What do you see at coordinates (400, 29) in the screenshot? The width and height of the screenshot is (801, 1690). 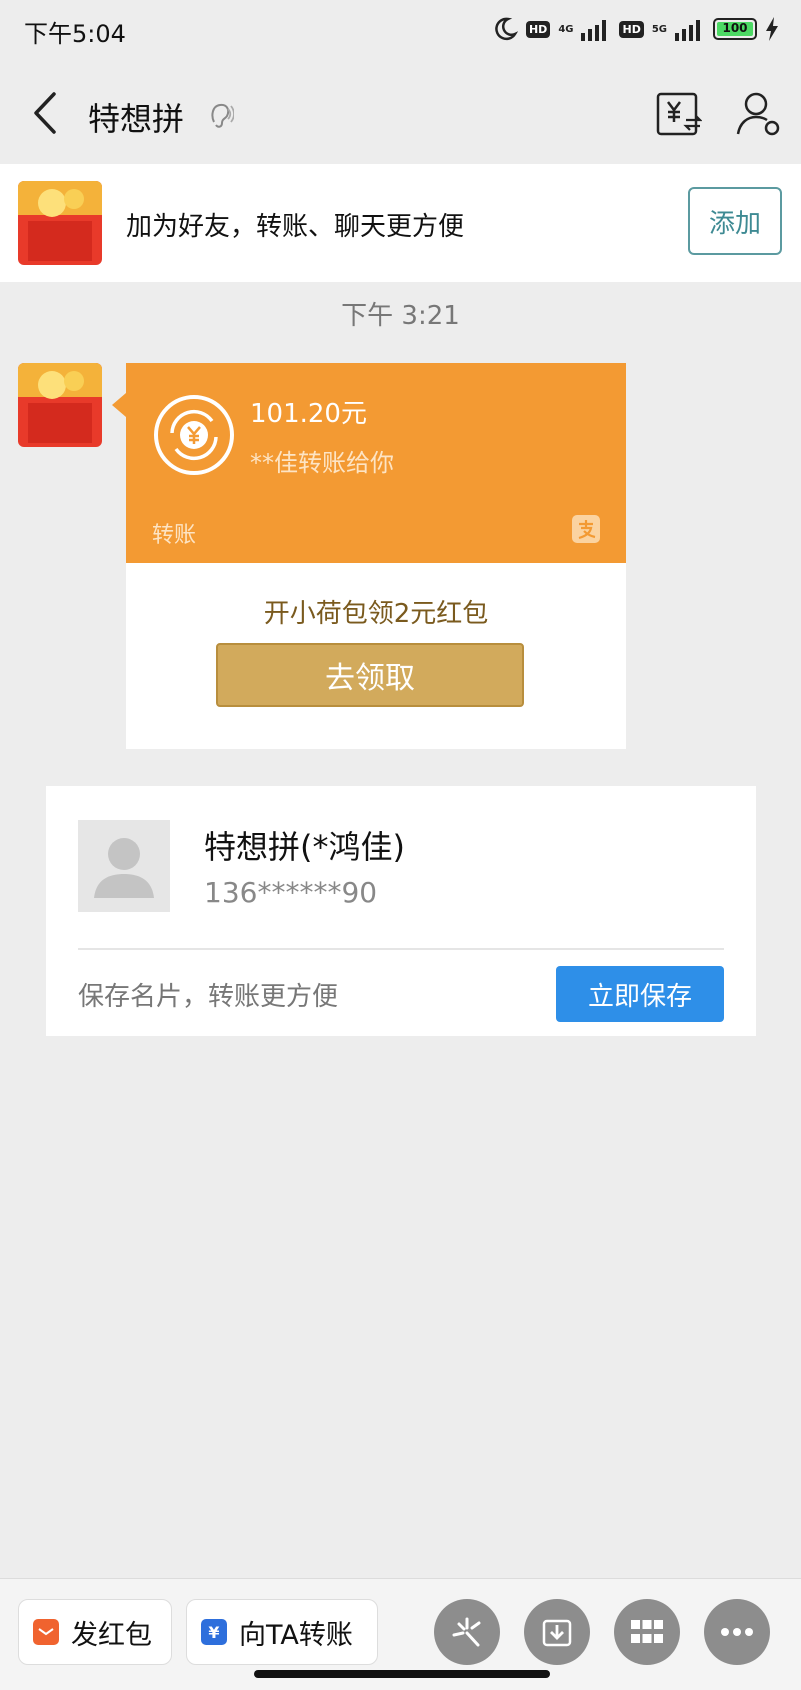 I see `status-bar: 下午5:04 HD 4G HD 5G 100` at bounding box center [400, 29].